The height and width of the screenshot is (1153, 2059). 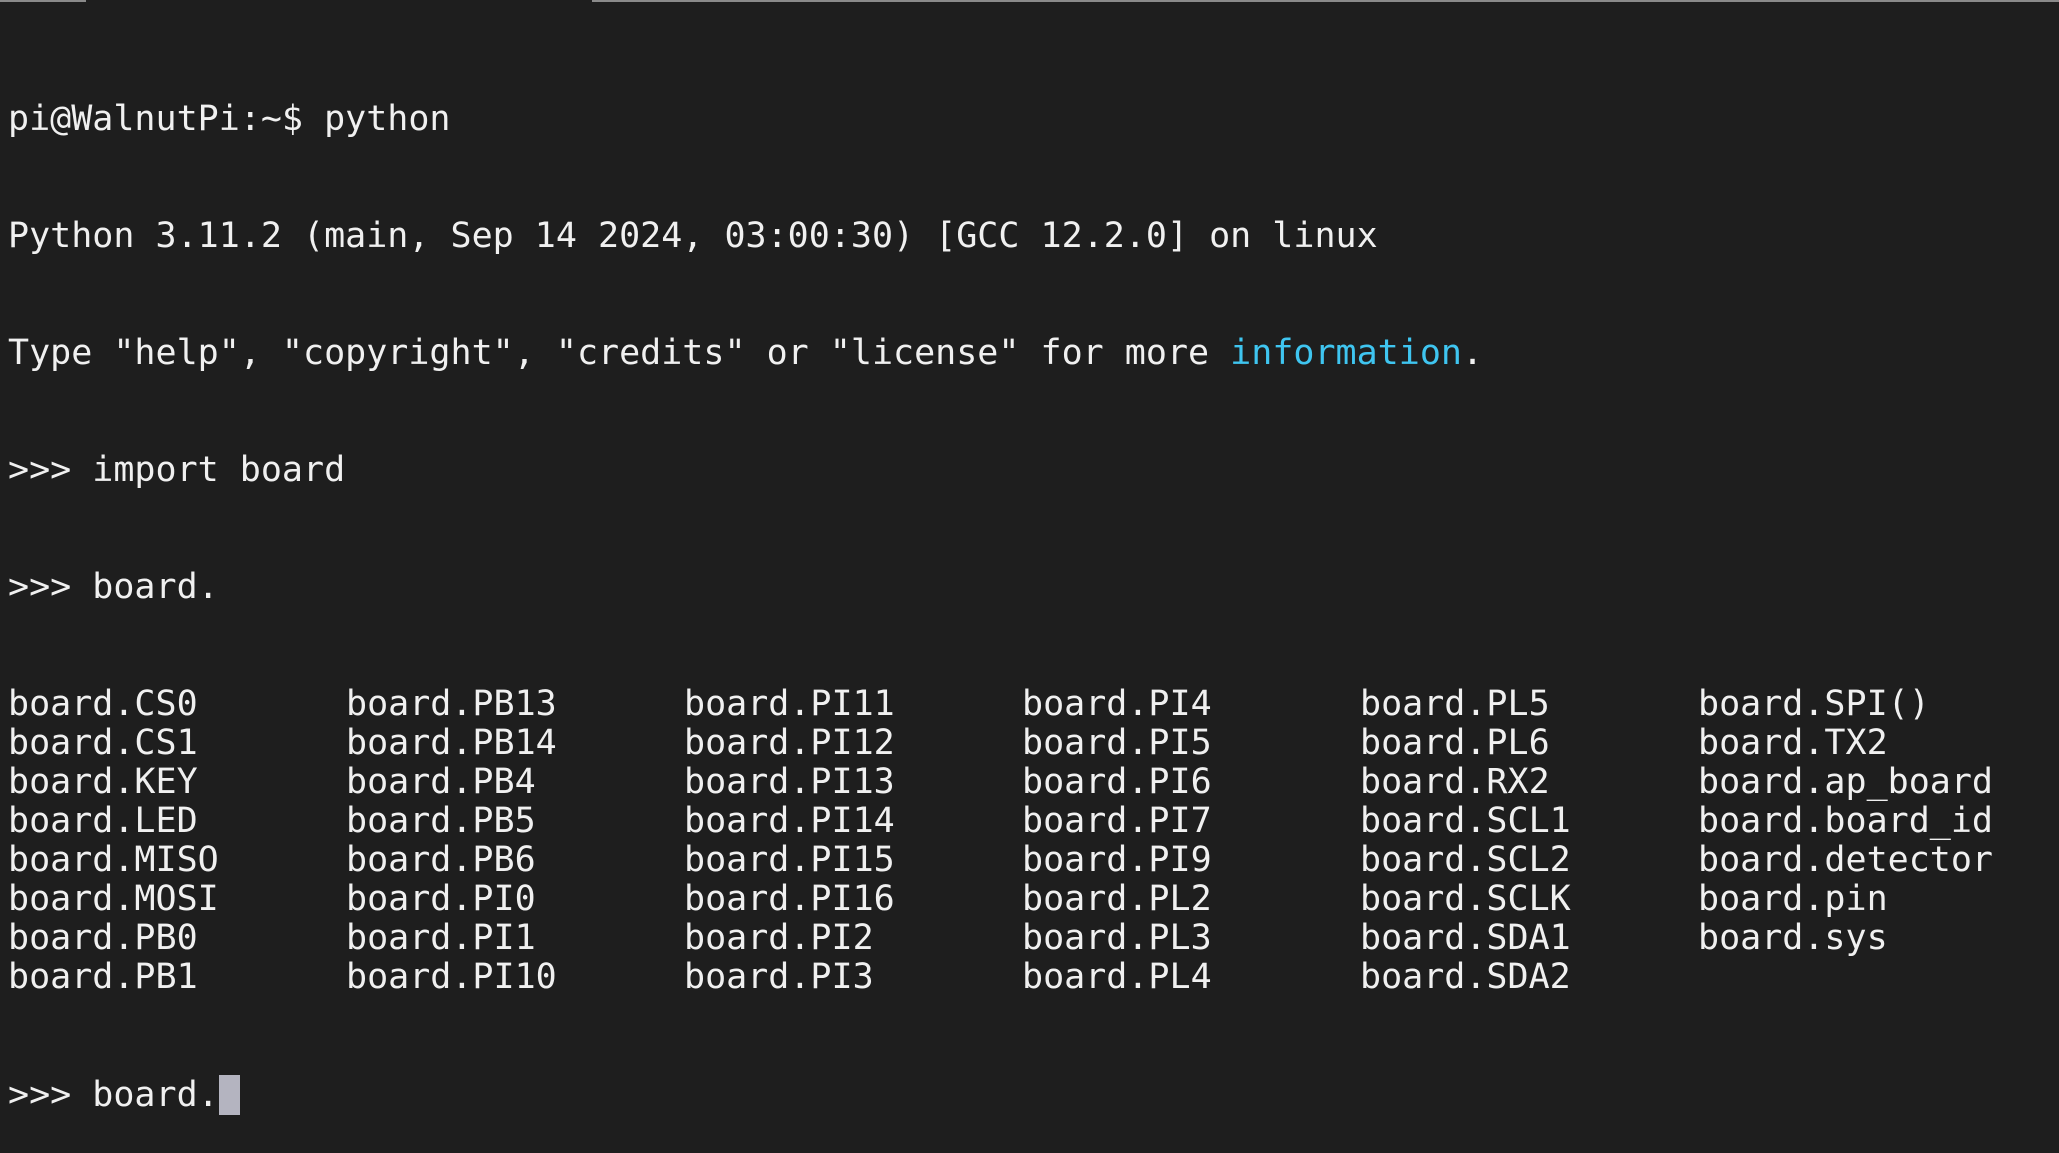 I want to click on completion-item: board.LED, so click(x=103, y=821).